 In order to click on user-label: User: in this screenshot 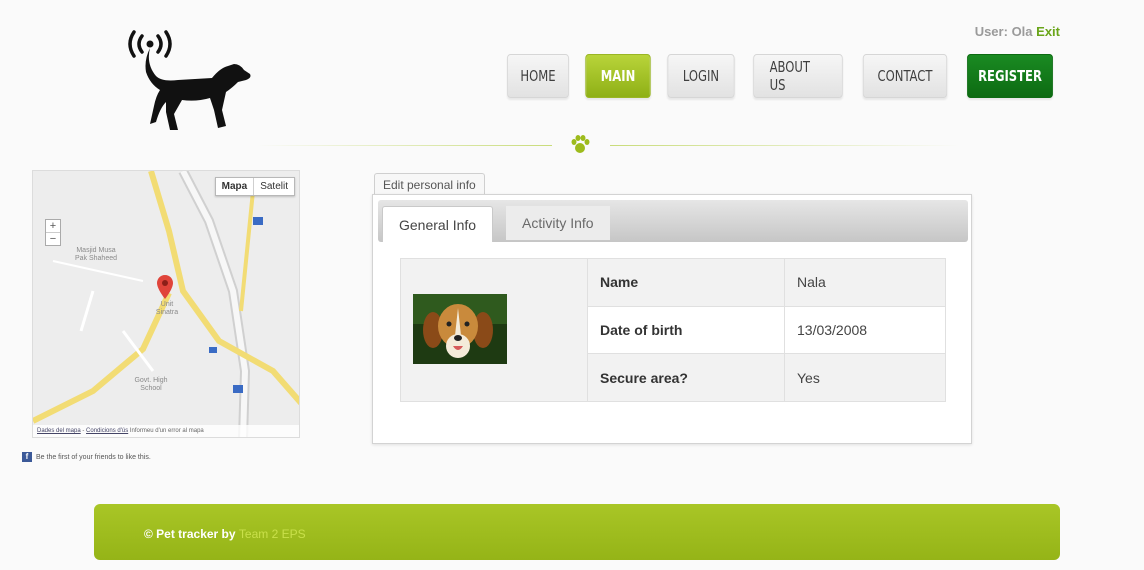, I will do `click(991, 31)`.